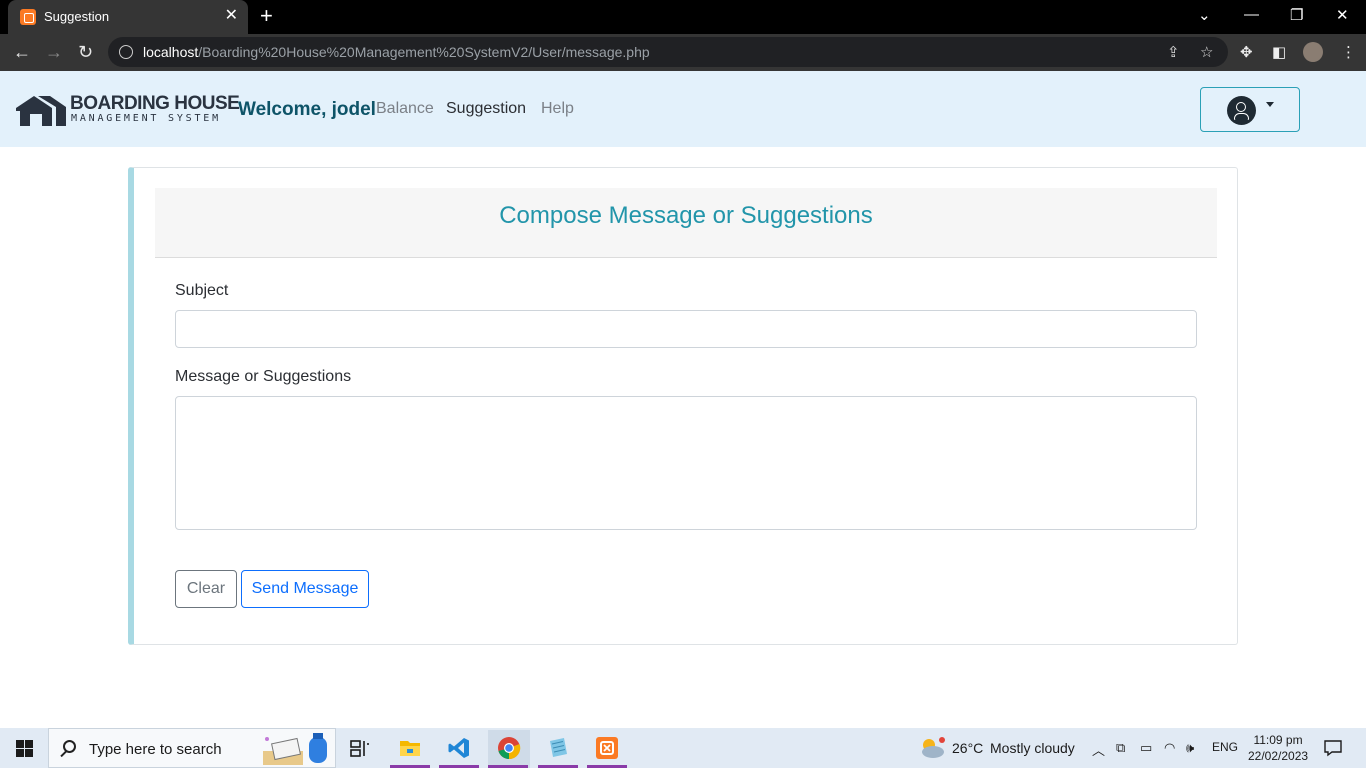 This screenshot has width=1366, height=768. I want to click on nav-link-help: Help, so click(557, 109).